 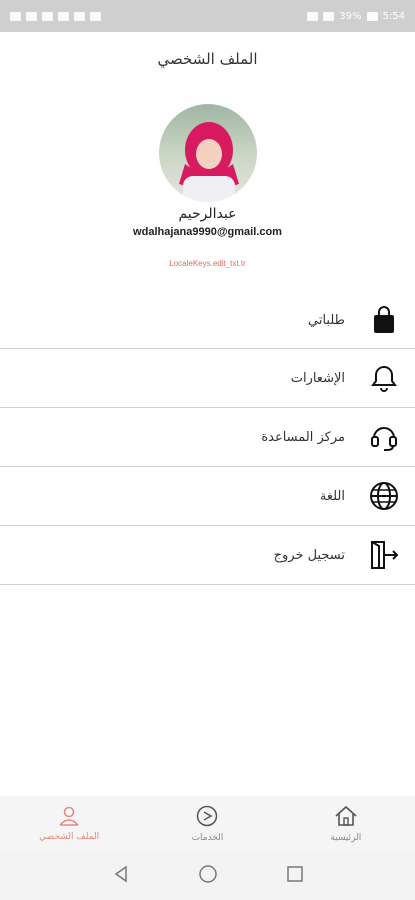 What do you see at coordinates (384, 320) in the screenshot?
I see `shopping-bag-icon` at bounding box center [384, 320].